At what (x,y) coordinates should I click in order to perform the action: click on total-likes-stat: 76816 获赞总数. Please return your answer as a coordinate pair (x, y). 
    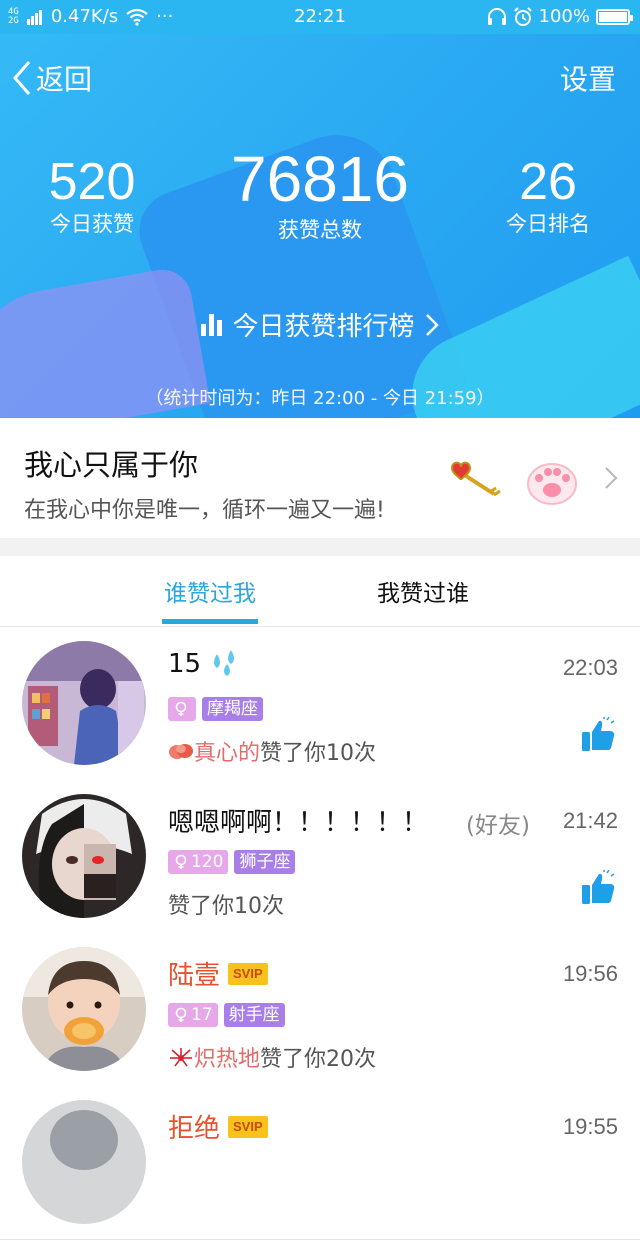
    Looking at the image, I should click on (320, 193).